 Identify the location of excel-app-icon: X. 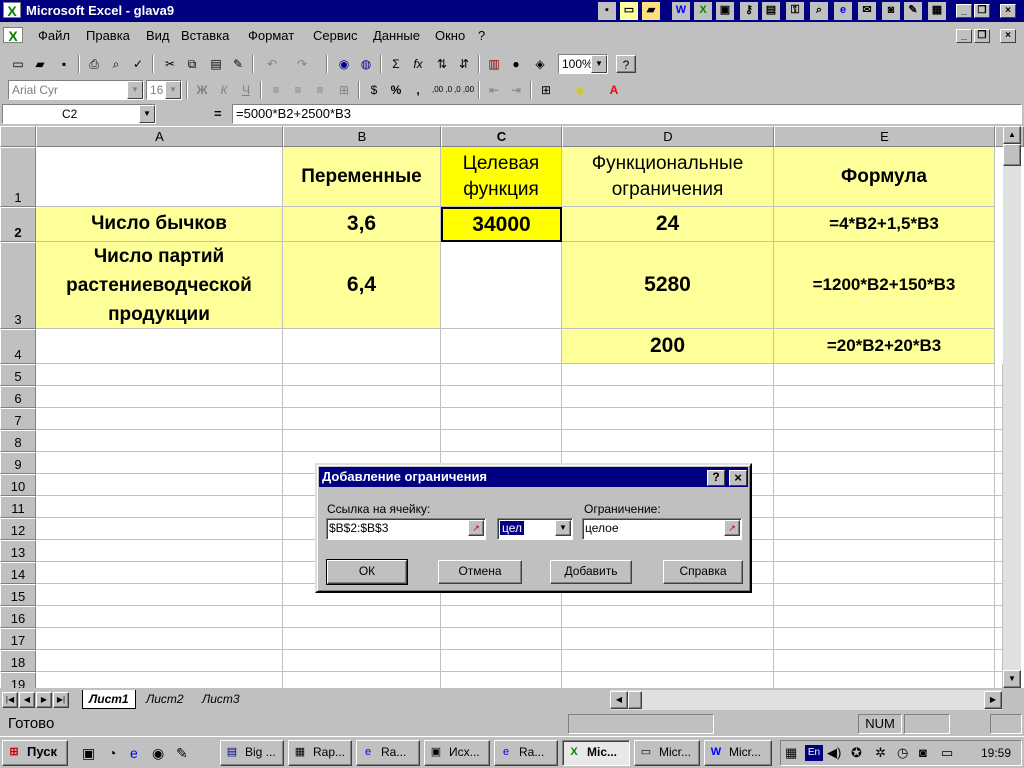
(12, 10).